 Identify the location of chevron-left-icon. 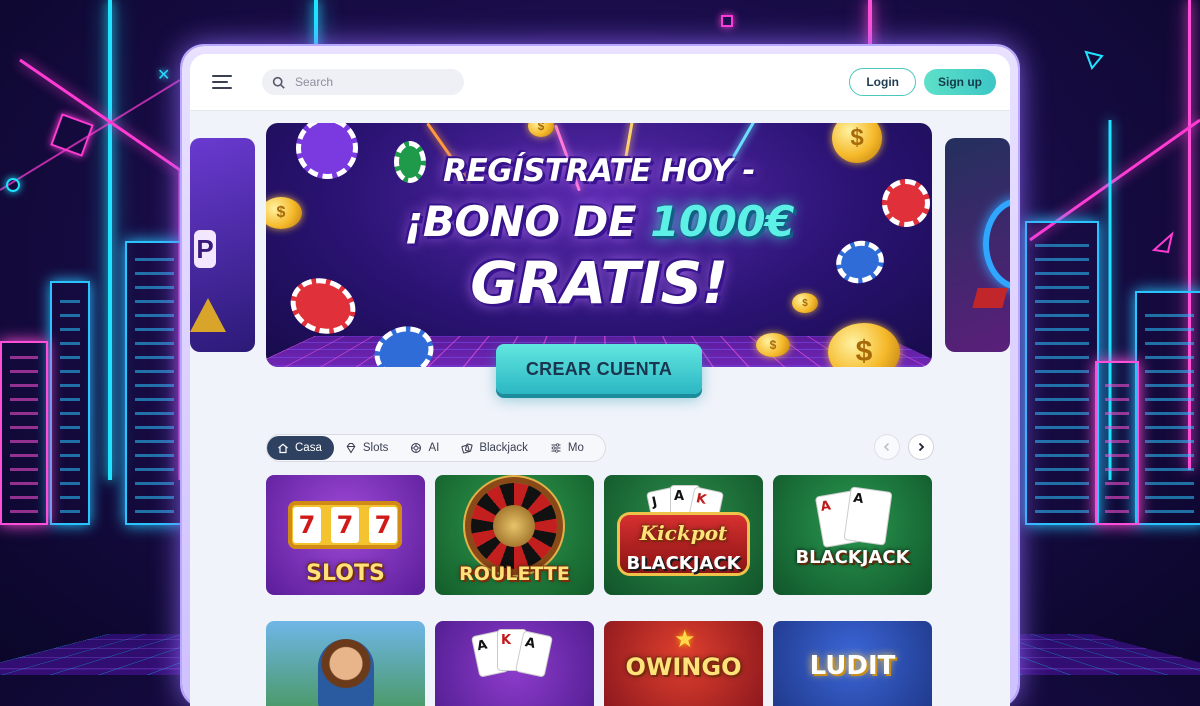
(886, 447).